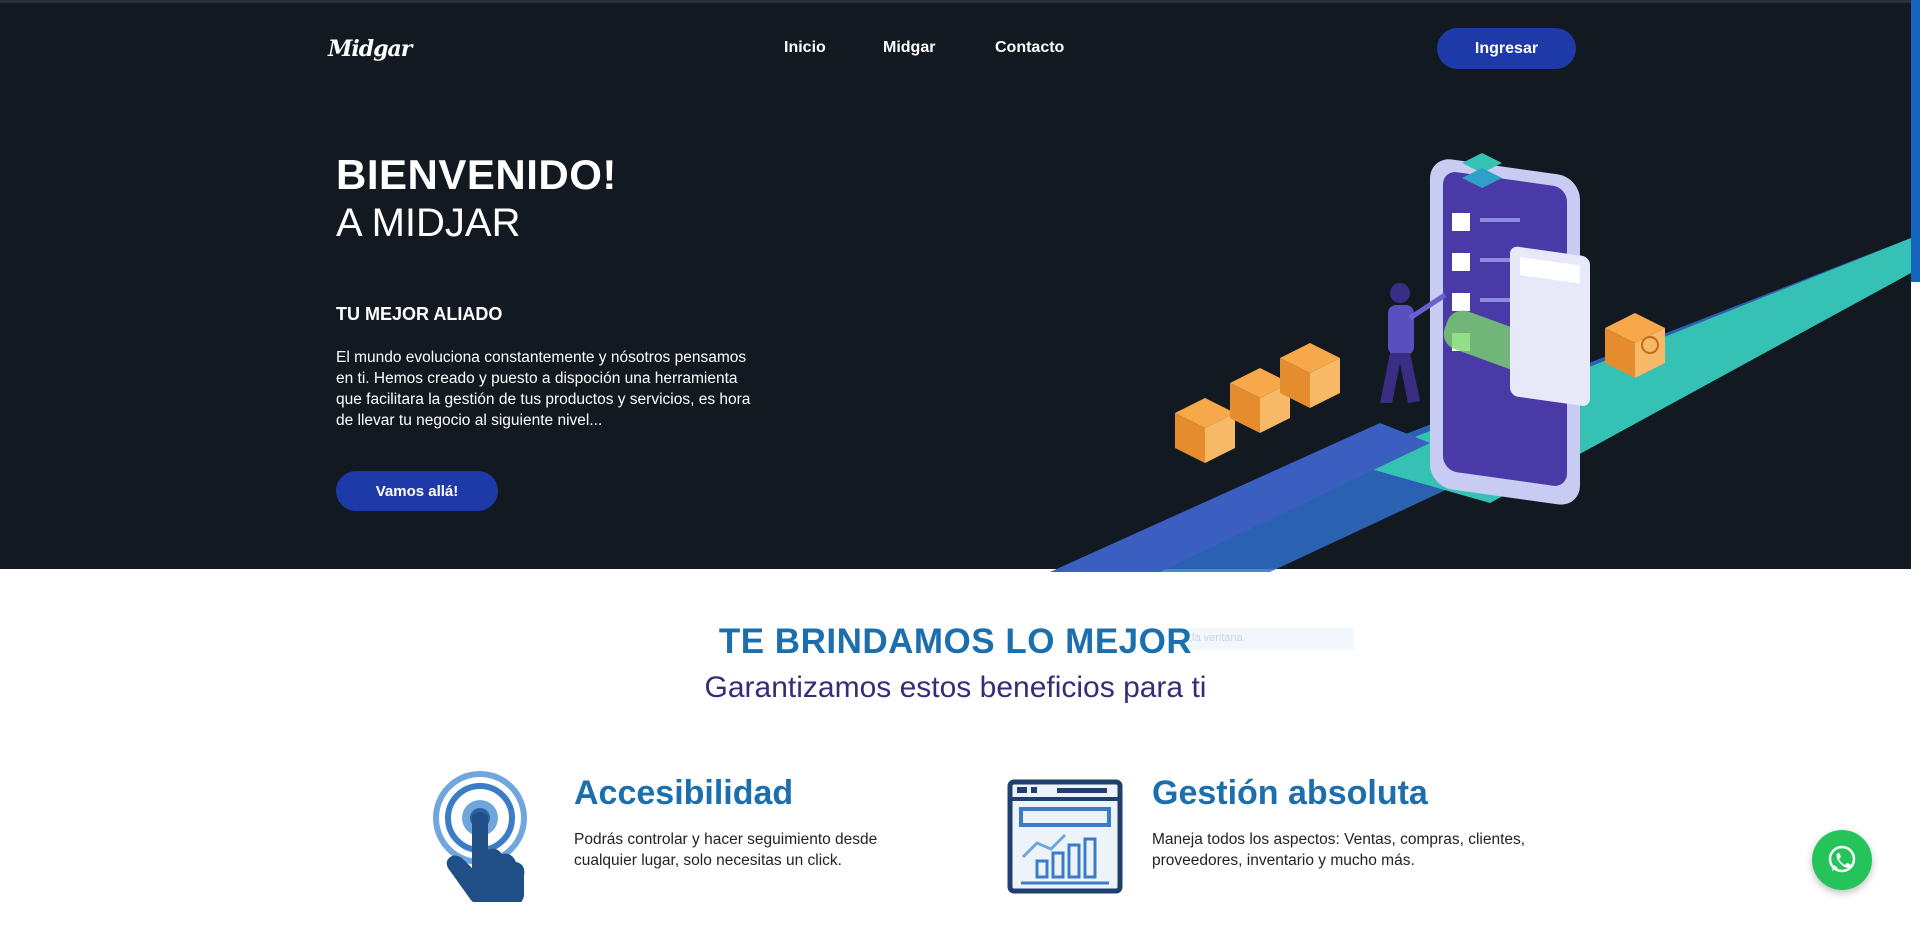  What do you see at coordinates (1065, 836) in the screenshot?
I see `dashboard-icon` at bounding box center [1065, 836].